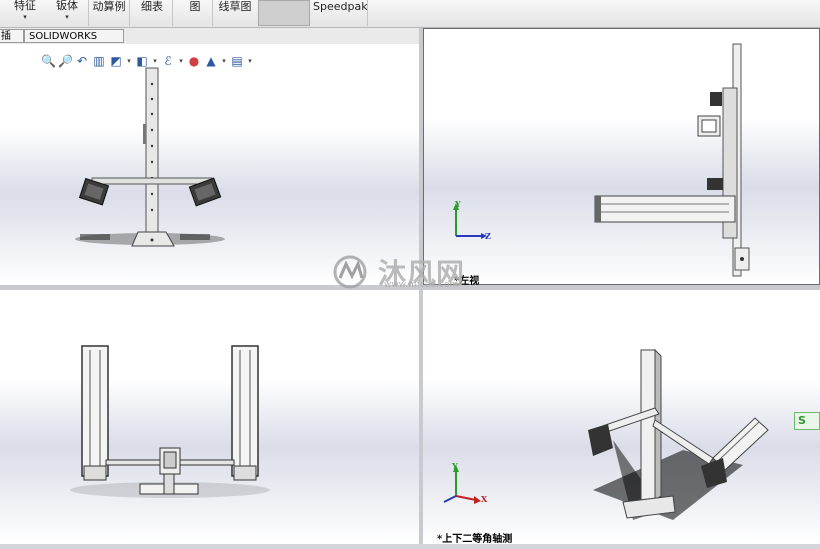 Image resolution: width=820 pixels, height=549 pixels. Describe the element at coordinates (195, 6) in the screenshot. I see `ribbon-label: 图` at that location.